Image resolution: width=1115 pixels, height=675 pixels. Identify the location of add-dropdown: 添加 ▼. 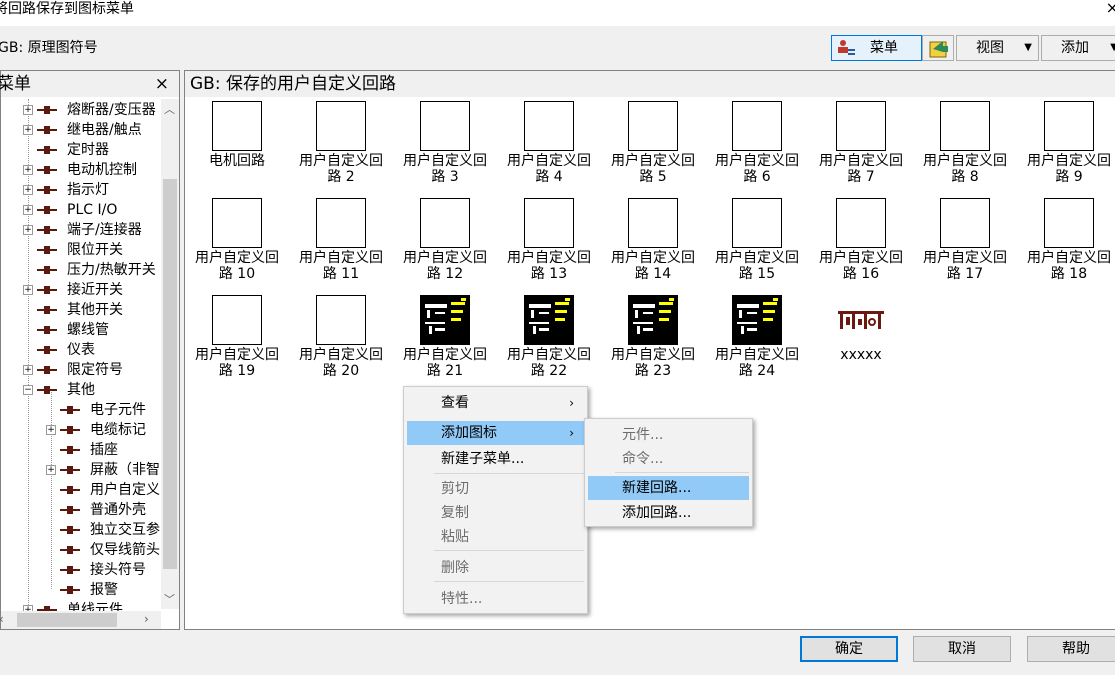
(1078, 48).